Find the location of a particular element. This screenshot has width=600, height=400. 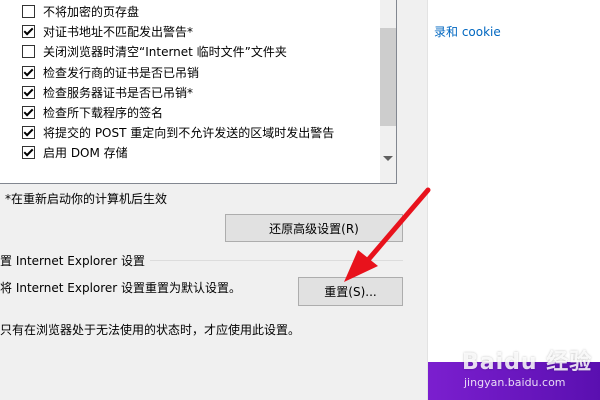

setting-label: 启用 DOM 存储 is located at coordinates (85, 152).